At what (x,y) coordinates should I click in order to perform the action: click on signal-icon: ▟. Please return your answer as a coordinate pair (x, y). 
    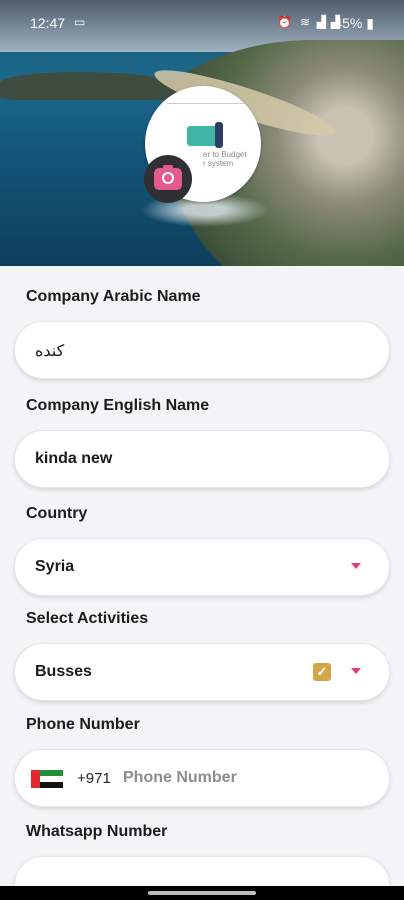
    Looking at the image, I should click on (321, 22).